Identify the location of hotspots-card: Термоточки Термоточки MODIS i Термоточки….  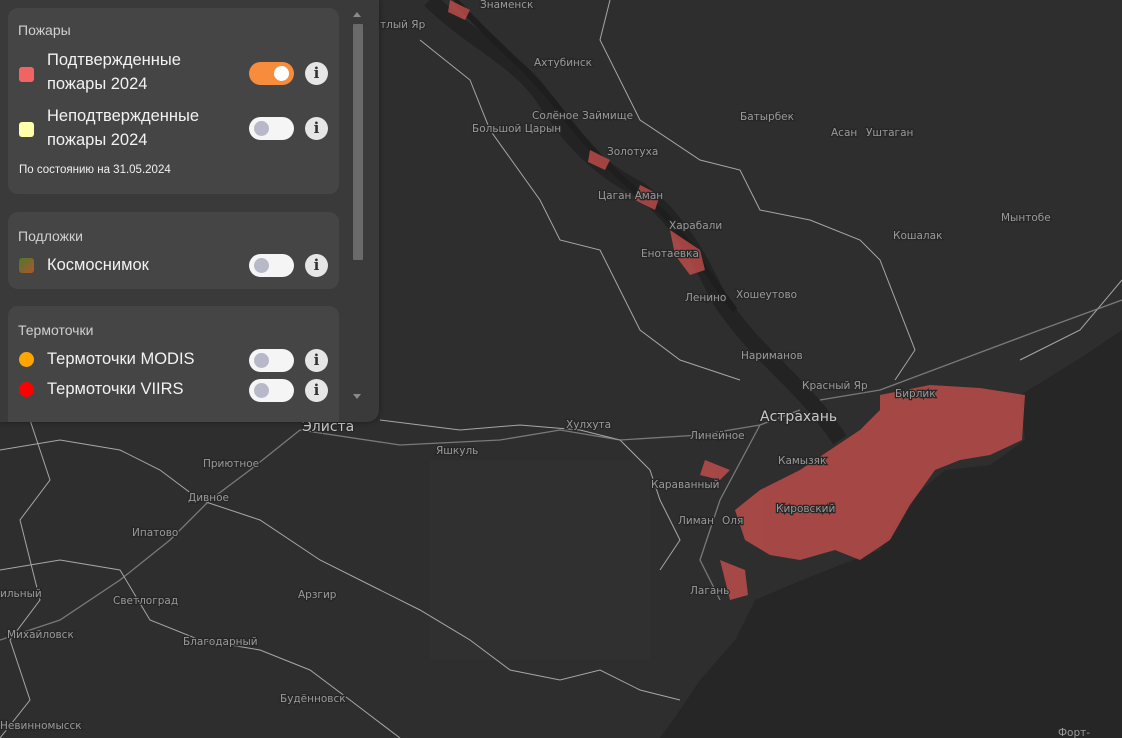
(173, 364).